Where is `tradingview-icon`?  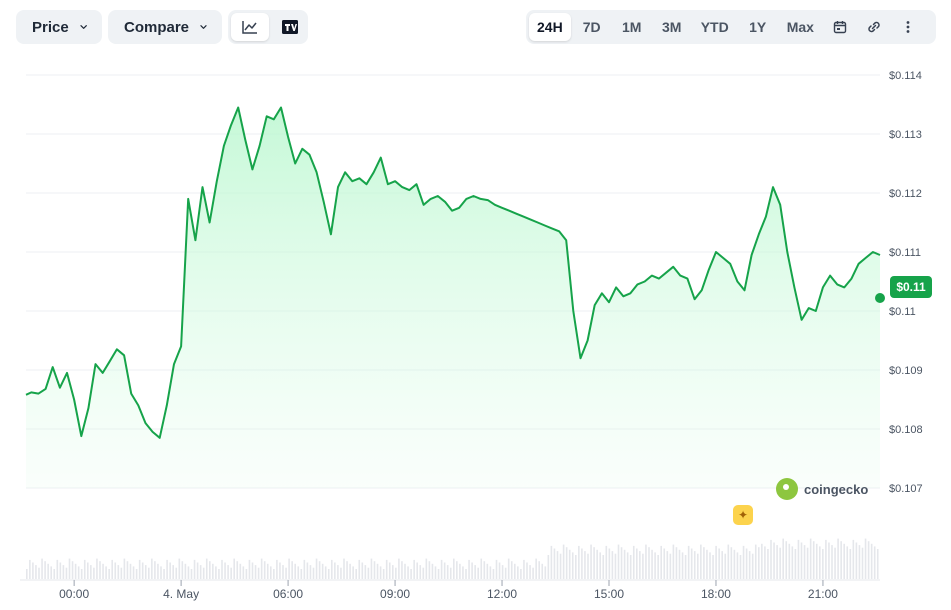 tradingview-icon is located at coordinates (290, 27).